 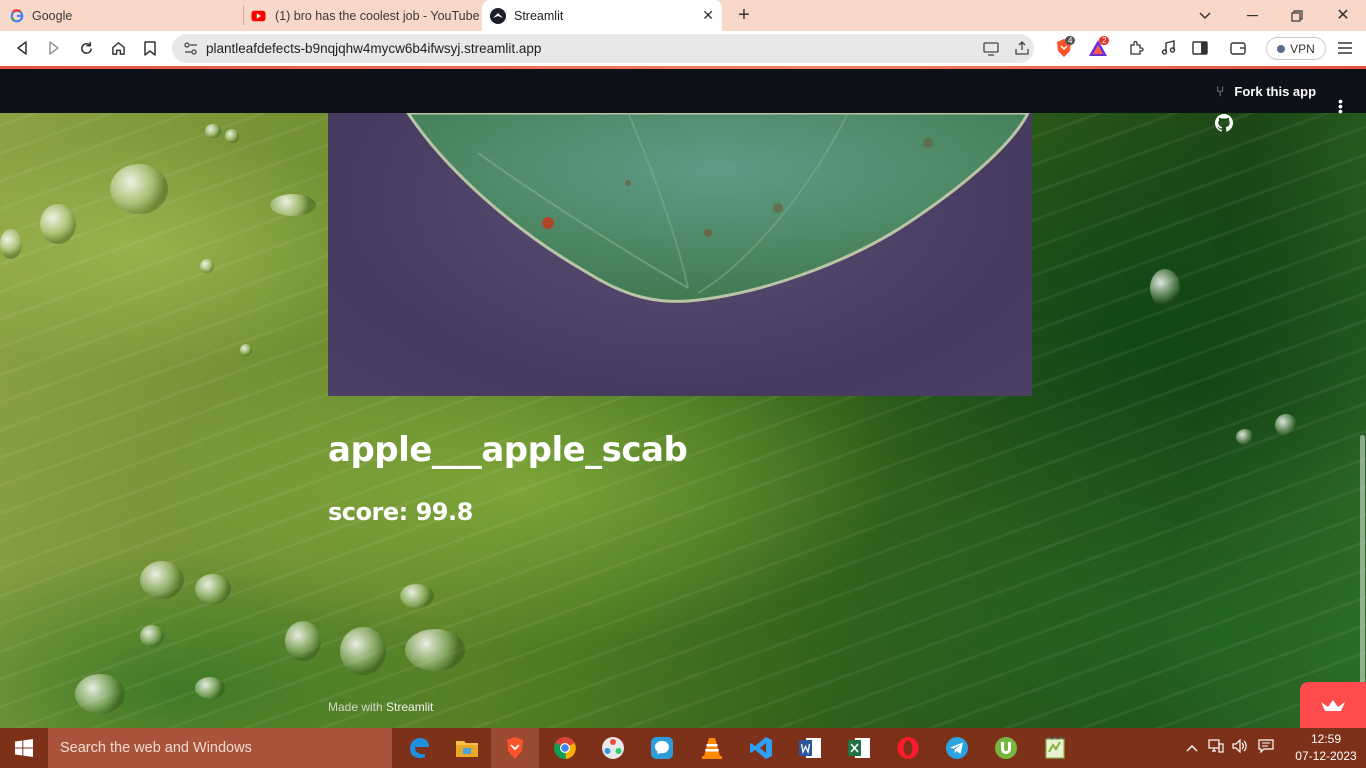 I want to click on menu-icon, so click(x=1345, y=48).